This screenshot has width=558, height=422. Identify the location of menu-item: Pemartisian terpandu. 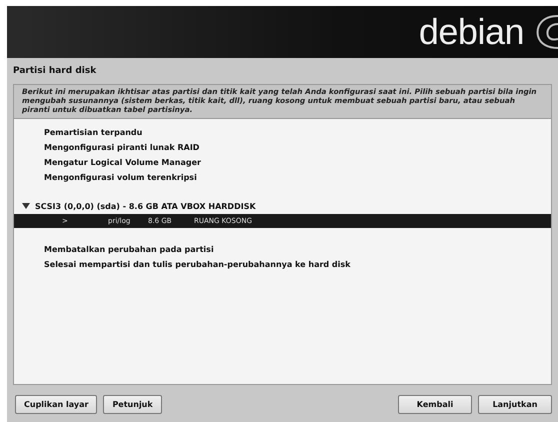
(282, 132).